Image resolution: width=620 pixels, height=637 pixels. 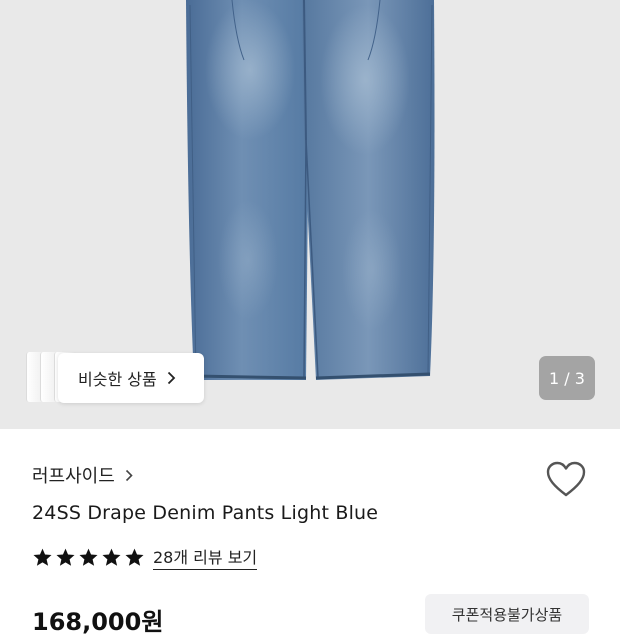 I want to click on heart-outline-icon, so click(x=566, y=480).